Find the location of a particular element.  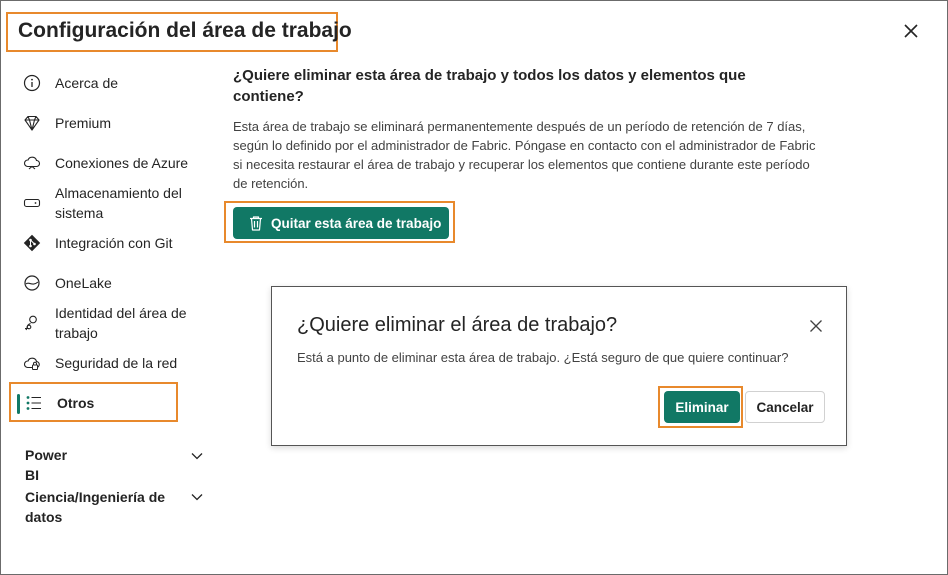

sidebar-item-label: Acerca de is located at coordinates (87, 83).